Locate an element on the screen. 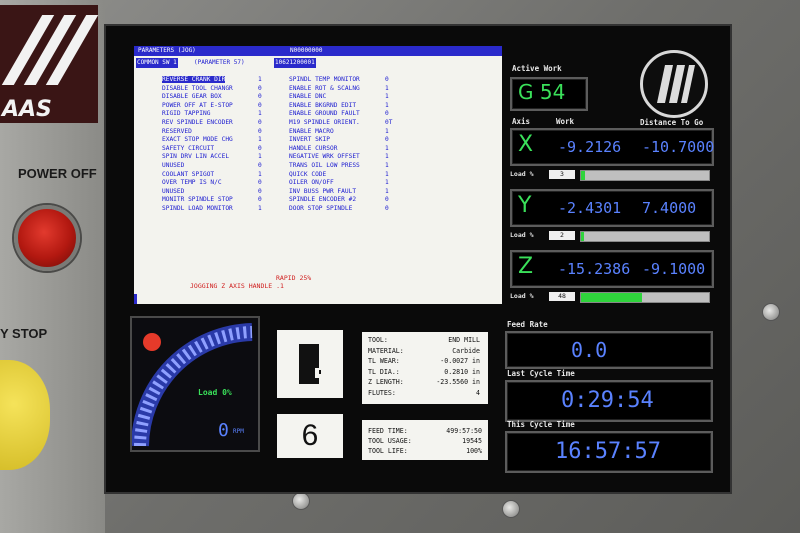 The image size is (800, 533). parameter-name: ENABLE DNC is located at coordinates (308, 97).